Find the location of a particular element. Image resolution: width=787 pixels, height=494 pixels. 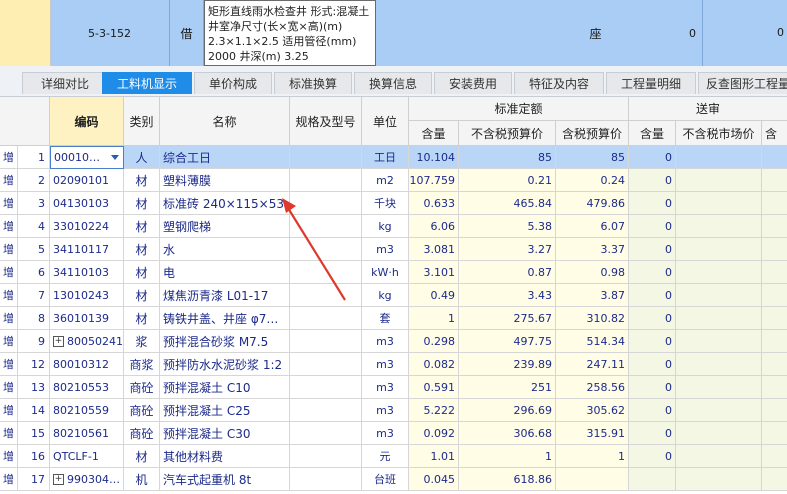

row-unit: 千块 is located at coordinates (385, 203).